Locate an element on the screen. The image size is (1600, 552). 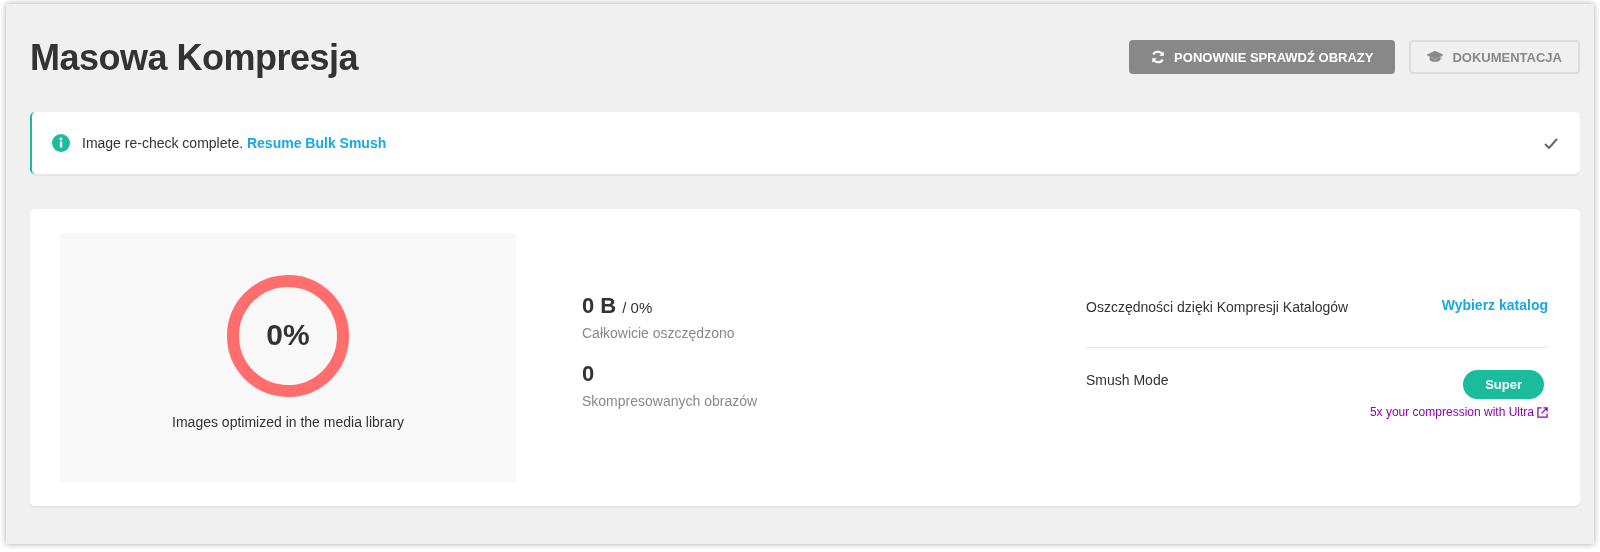
resume-link: Resume Bulk Smush is located at coordinates (316, 143).